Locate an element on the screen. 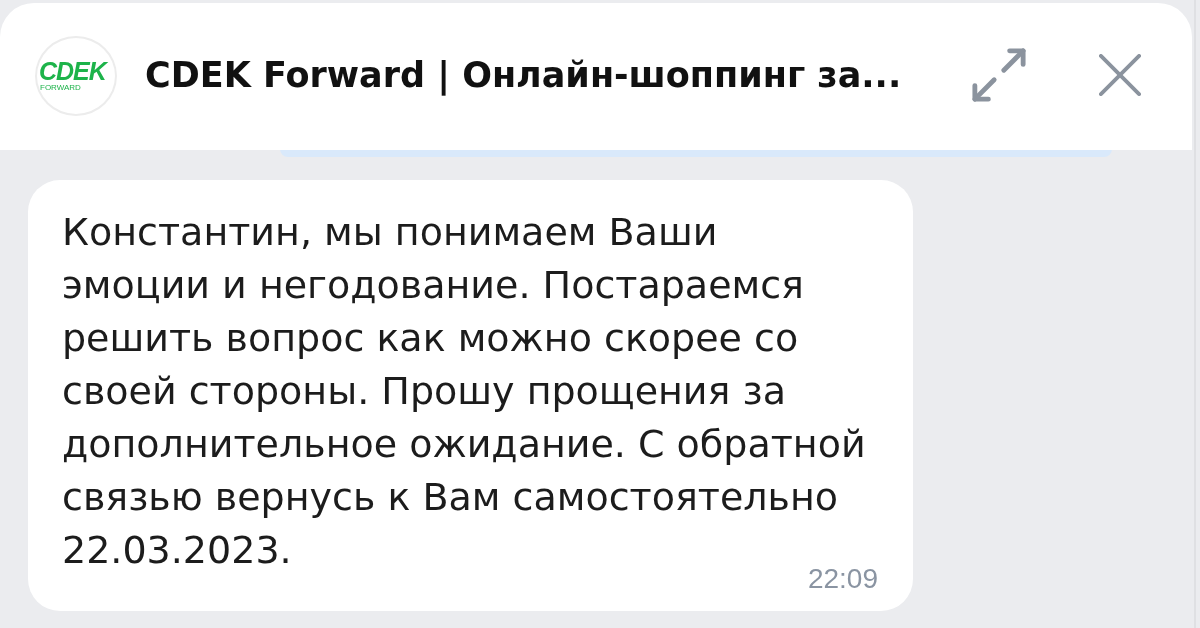 The image size is (1200, 628). close-icon is located at coordinates (1120, 74).